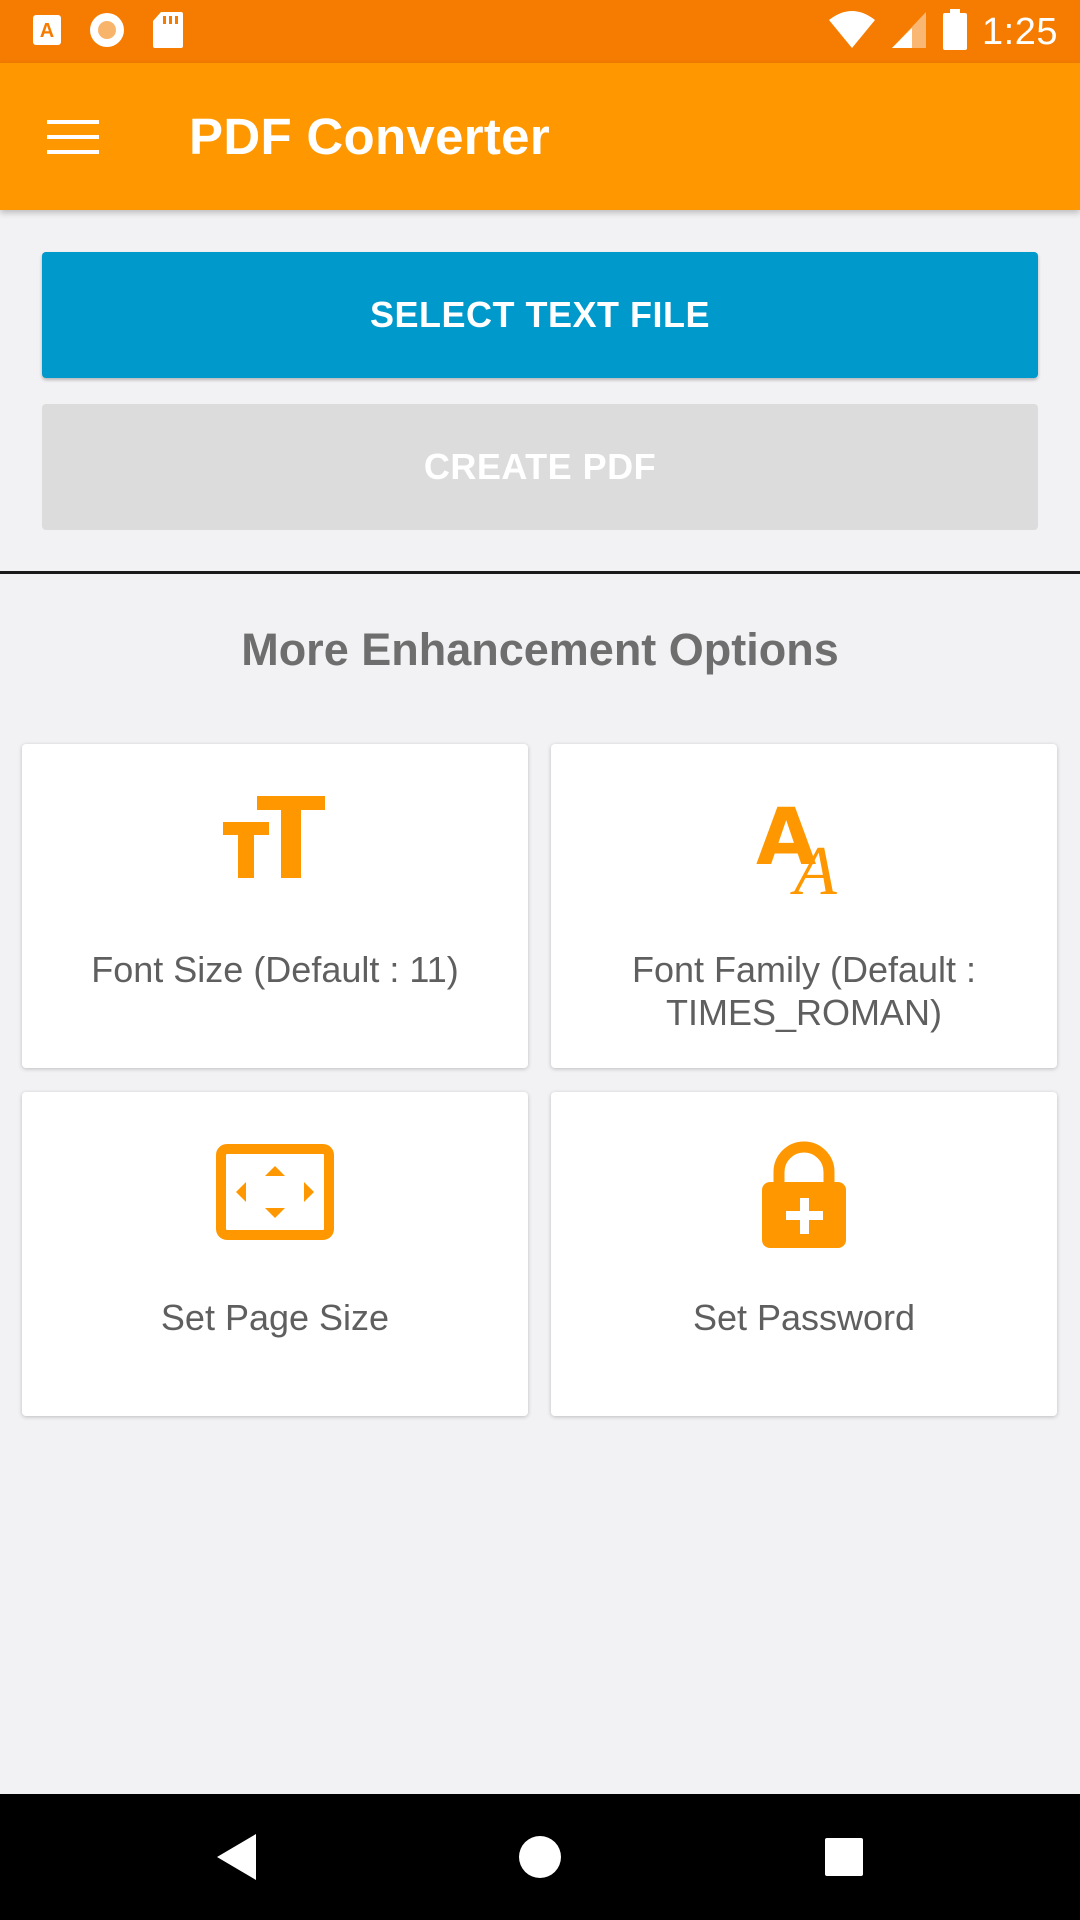  I want to click on sd-card-icon, so click(168, 32).